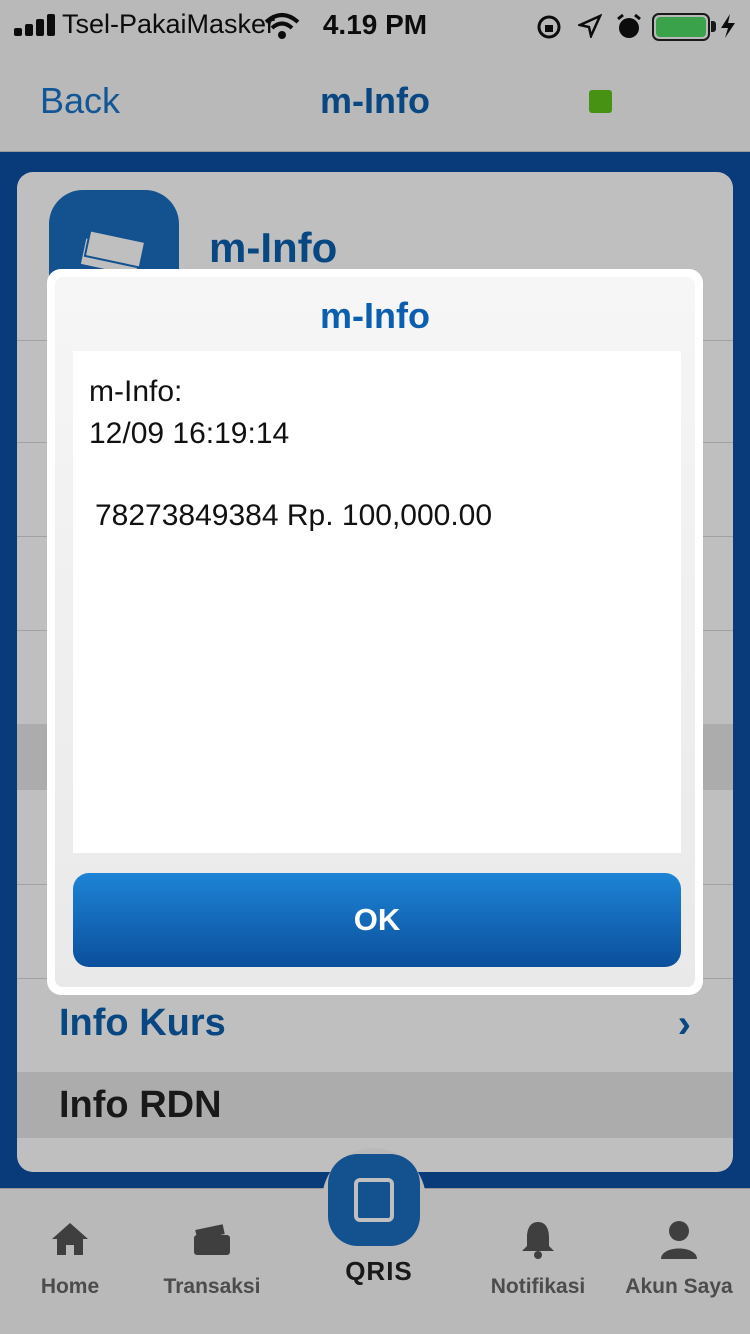 This screenshot has height=1334, width=750. What do you see at coordinates (375, 315) in the screenshot?
I see `dialog-title: m-Info` at bounding box center [375, 315].